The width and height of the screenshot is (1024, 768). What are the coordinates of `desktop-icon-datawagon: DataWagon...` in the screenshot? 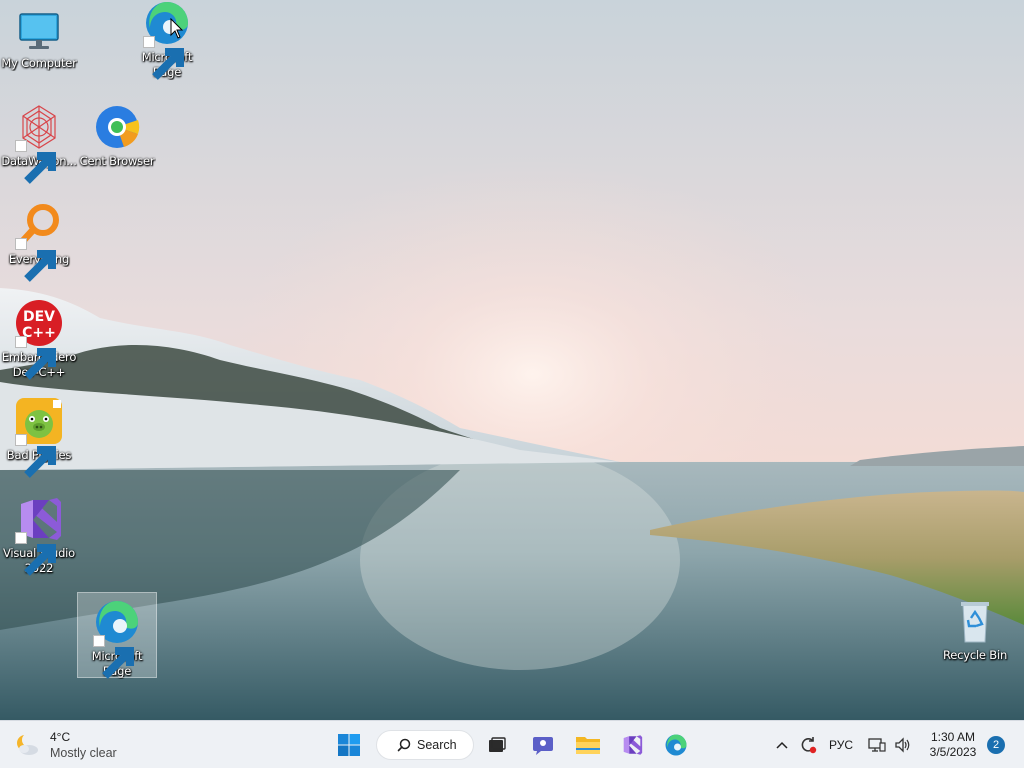 It's located at (39, 141).